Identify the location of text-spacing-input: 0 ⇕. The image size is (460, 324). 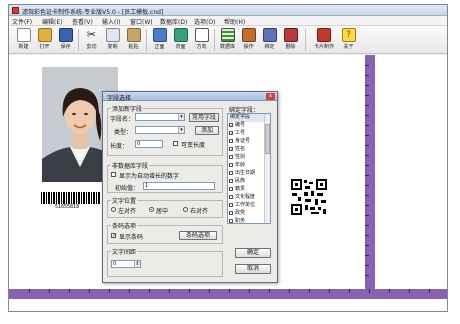
(126, 264).